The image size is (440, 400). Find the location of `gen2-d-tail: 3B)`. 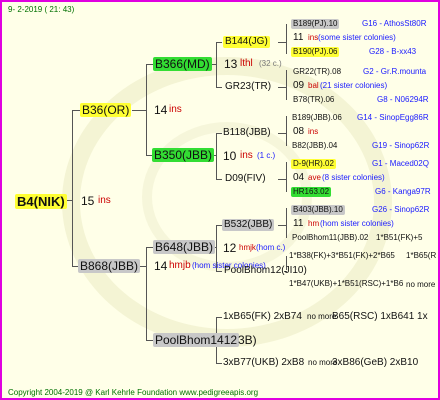

gen2-d-tail: 3B) is located at coordinates (247, 340).